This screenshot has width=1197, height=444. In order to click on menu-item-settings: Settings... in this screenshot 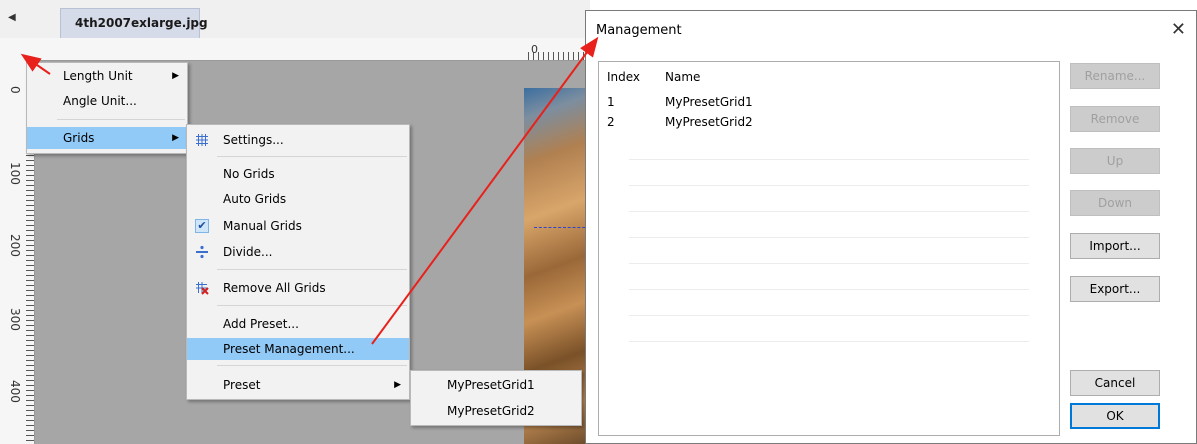, I will do `click(298, 140)`.